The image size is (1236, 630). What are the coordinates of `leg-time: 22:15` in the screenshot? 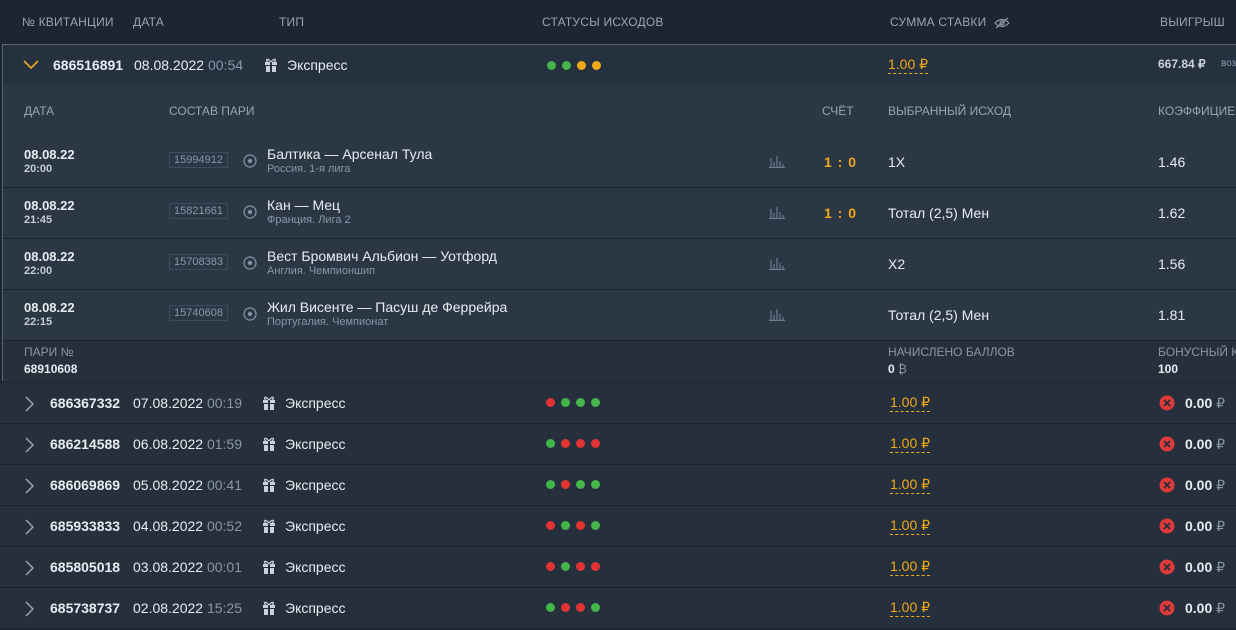 It's located at (38, 322).